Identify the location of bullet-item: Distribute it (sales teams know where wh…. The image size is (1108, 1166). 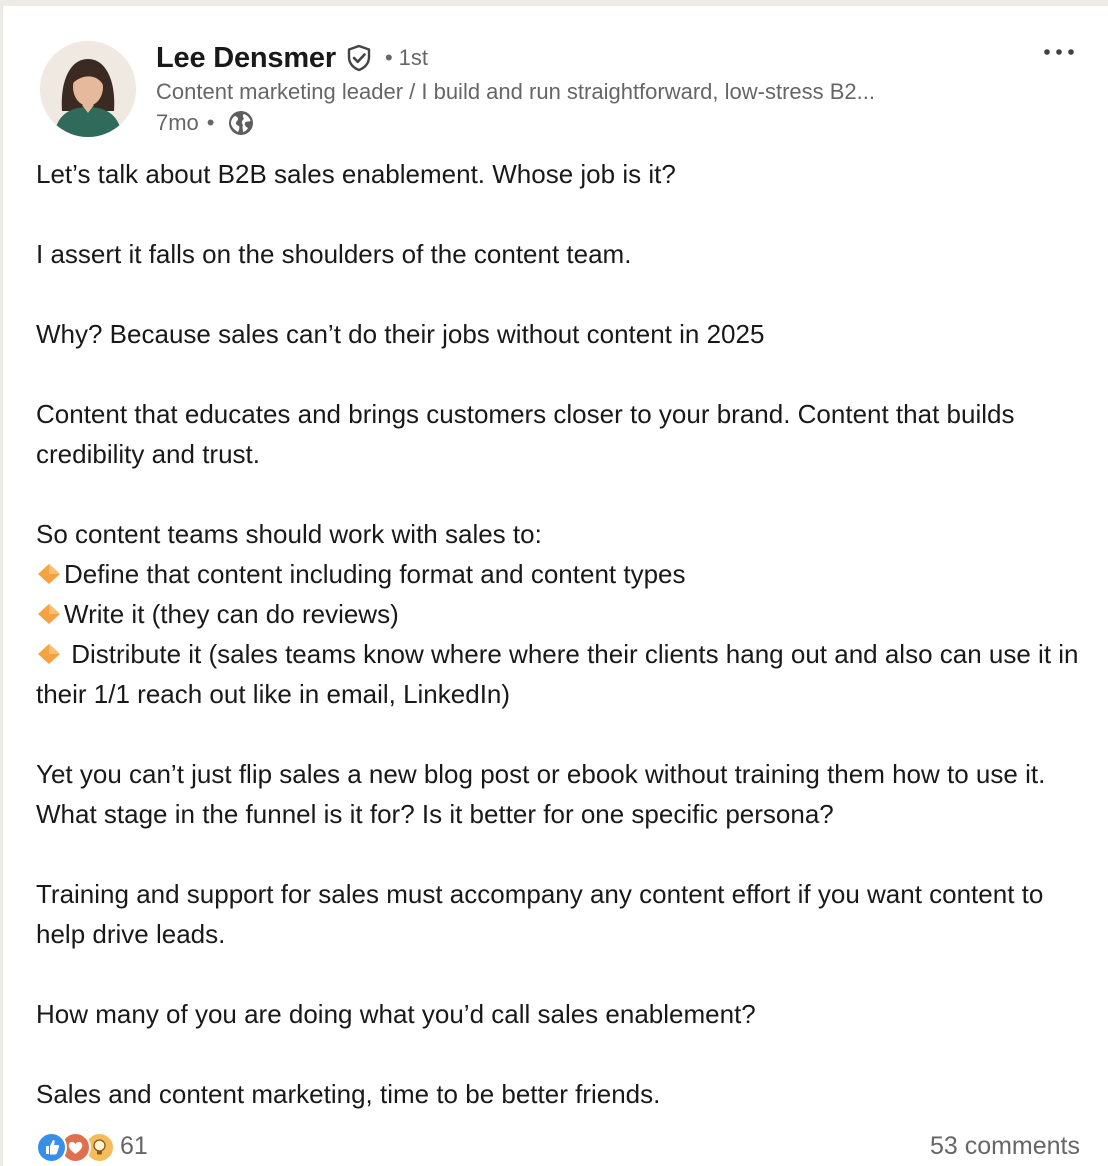
(561, 674).